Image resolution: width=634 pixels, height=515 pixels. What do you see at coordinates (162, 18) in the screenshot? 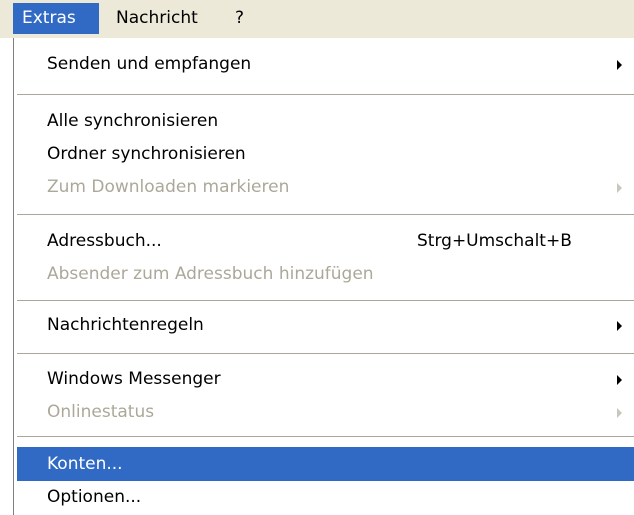
I see `menubar-item-nachricht: Nachricht` at bounding box center [162, 18].